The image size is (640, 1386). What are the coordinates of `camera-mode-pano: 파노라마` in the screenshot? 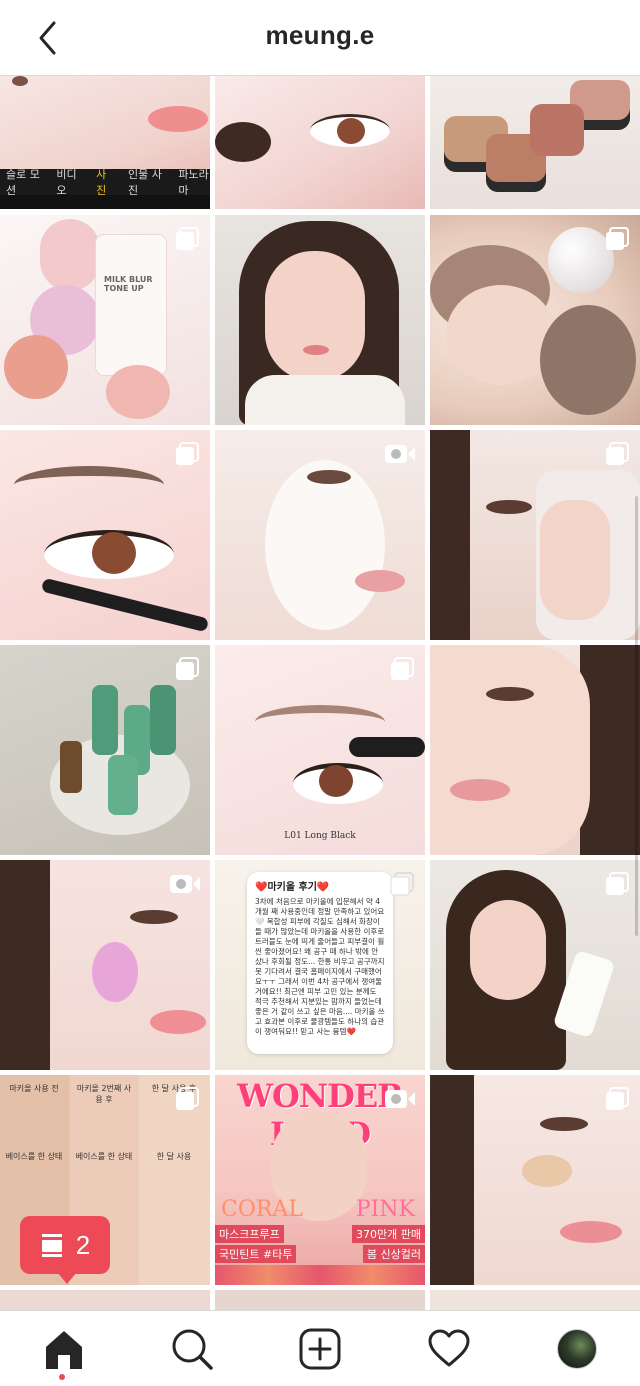 It's located at (193, 182).